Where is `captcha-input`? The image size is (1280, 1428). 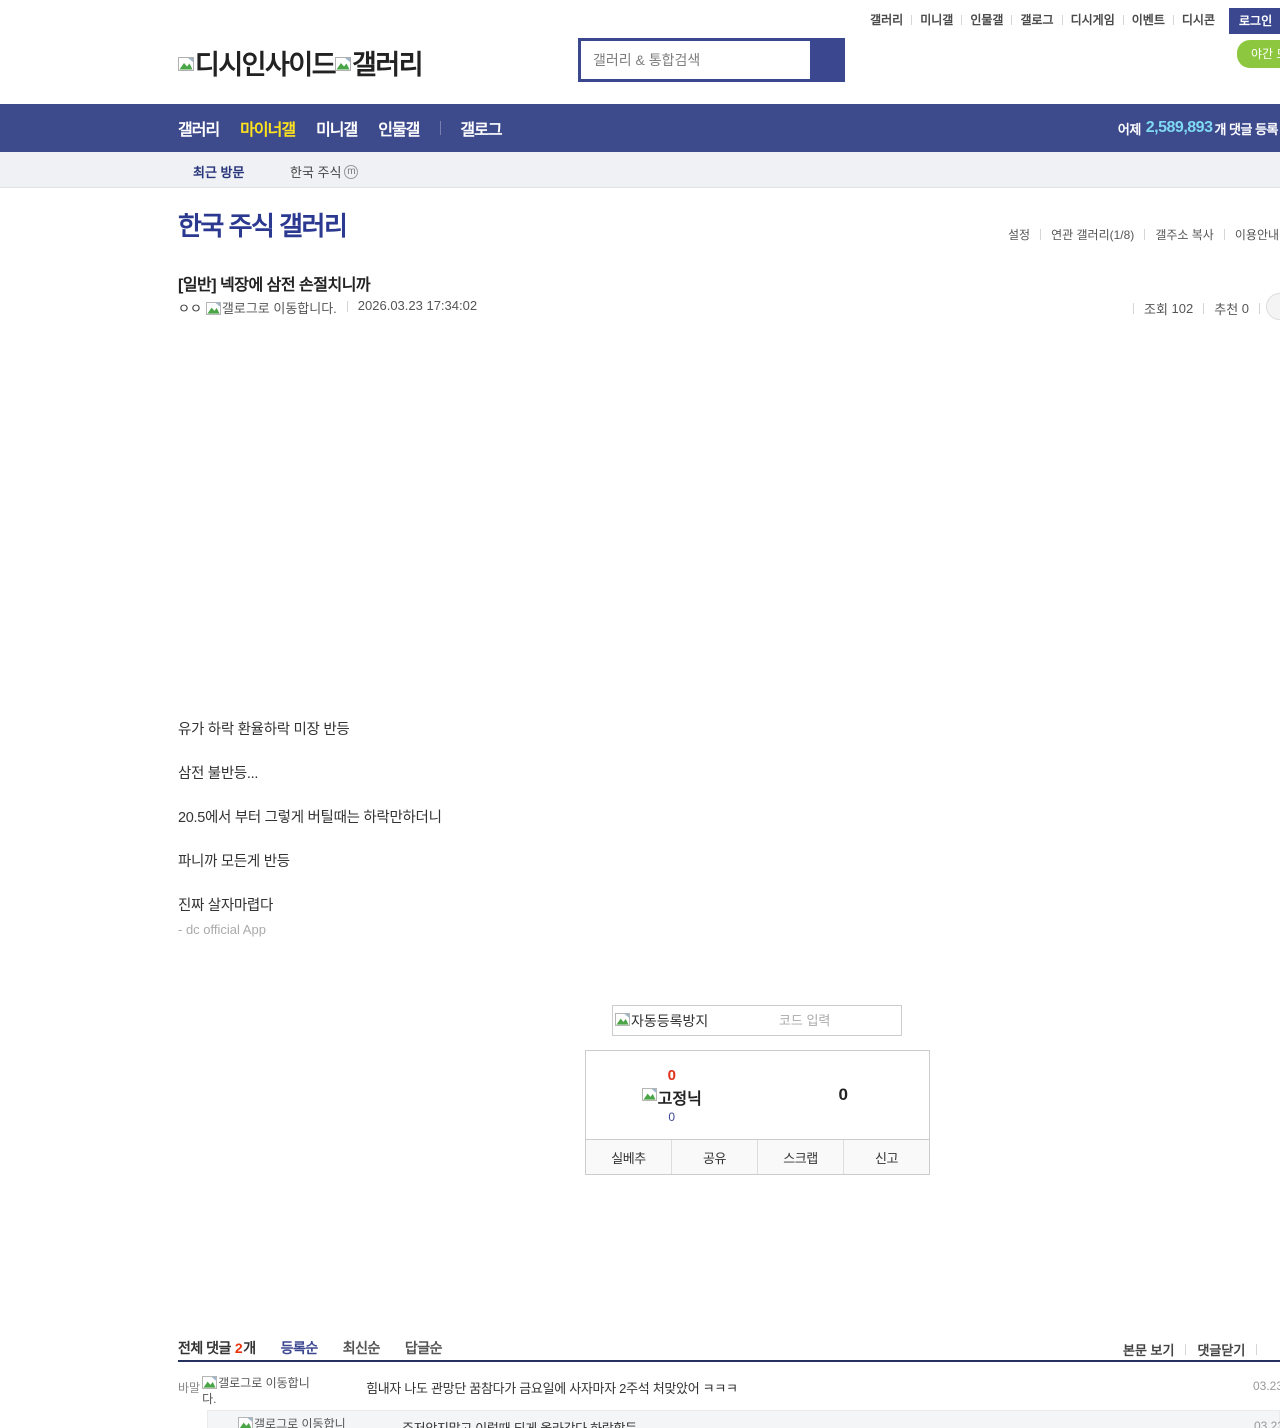
captcha-input is located at coordinates (804, 1020).